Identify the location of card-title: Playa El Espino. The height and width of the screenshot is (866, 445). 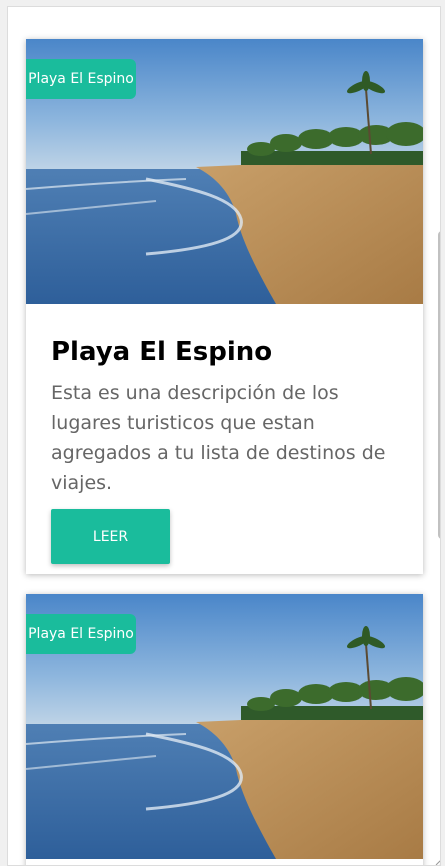
(162, 352).